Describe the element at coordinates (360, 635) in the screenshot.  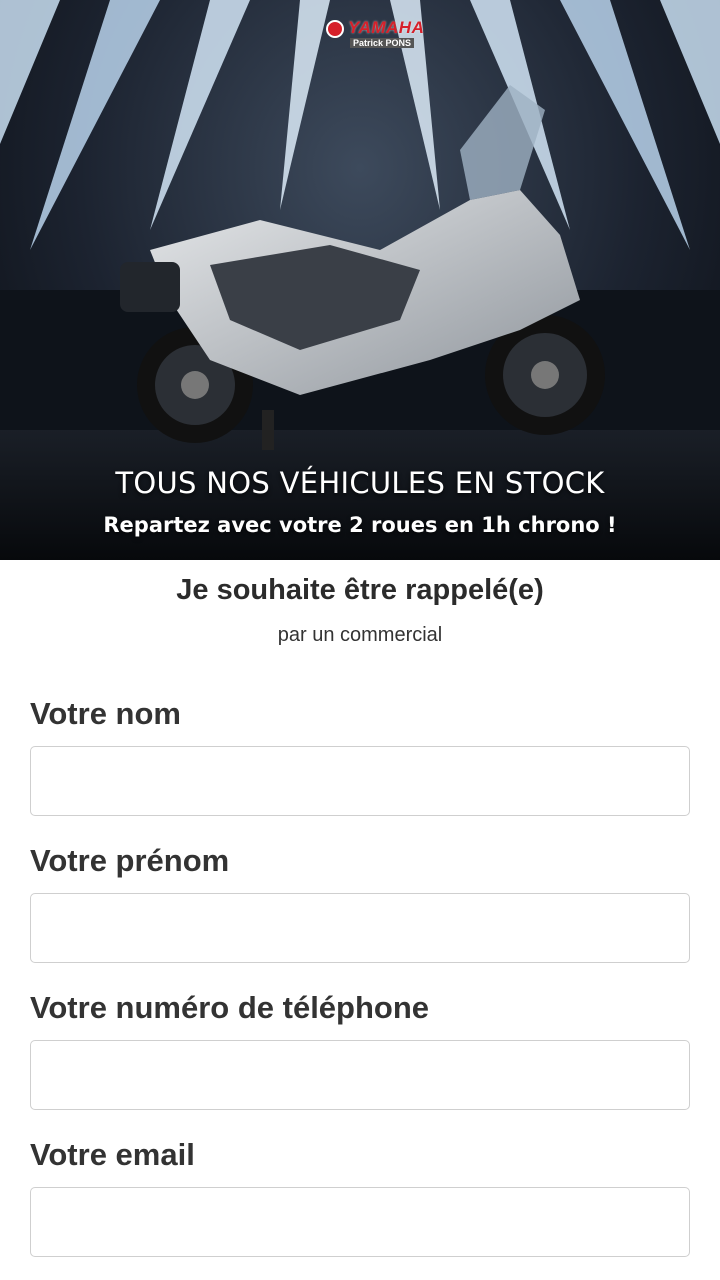
I see `form-subheading: par un commercial` at that location.